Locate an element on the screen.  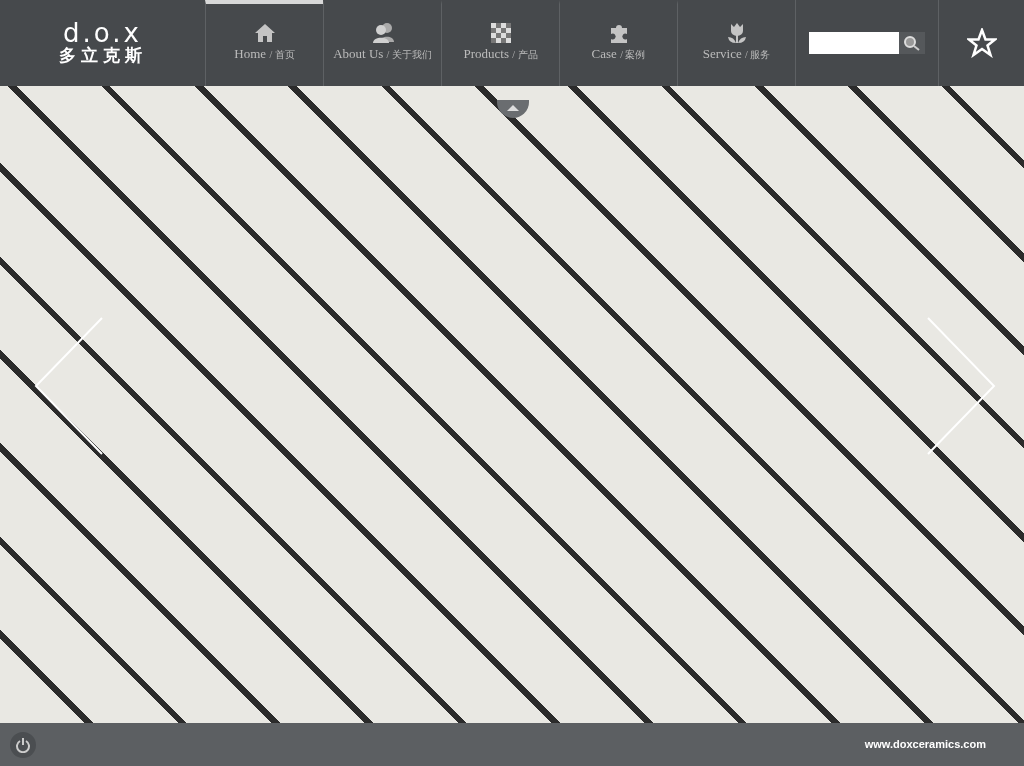
power-icon is located at coordinates (23, 744).